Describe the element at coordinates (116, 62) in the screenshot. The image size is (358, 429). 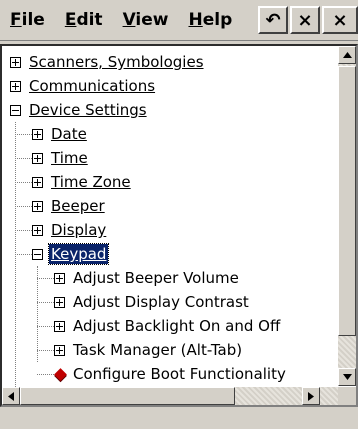
I see `tree-node-label: Scanners, Symbologies` at that location.